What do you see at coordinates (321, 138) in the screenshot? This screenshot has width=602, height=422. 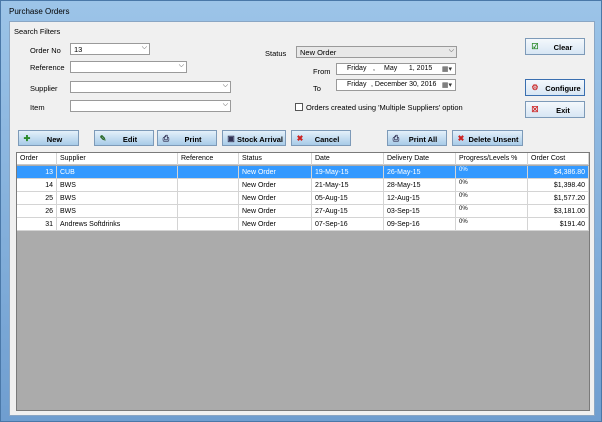 I see `cancel-button: ✖ Cancel` at bounding box center [321, 138].